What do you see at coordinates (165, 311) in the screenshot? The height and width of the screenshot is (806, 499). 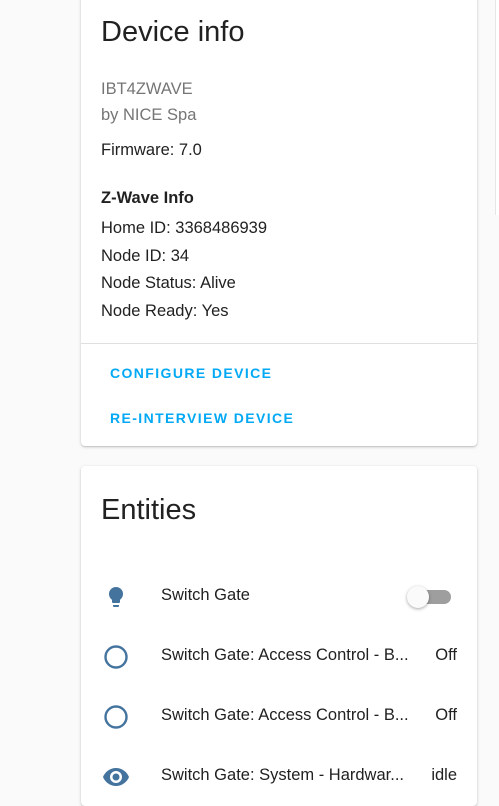 I see `zwave-node-ready: Node Ready: Yes` at bounding box center [165, 311].